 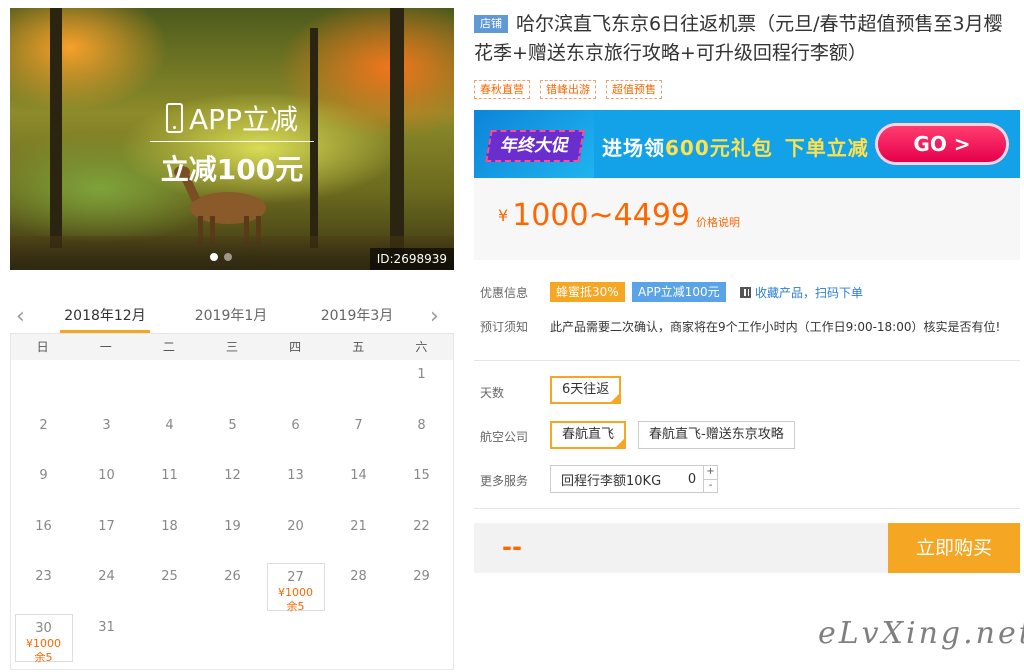 I want to click on calendar-day: 9, so click(x=44, y=486).